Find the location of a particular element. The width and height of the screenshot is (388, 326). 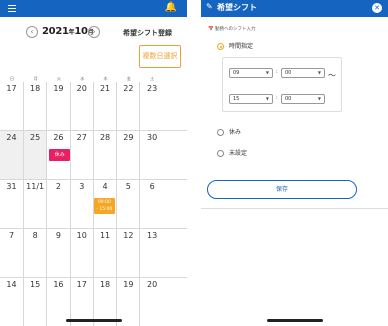

day-cell: 21 is located at coordinates (106, 106).